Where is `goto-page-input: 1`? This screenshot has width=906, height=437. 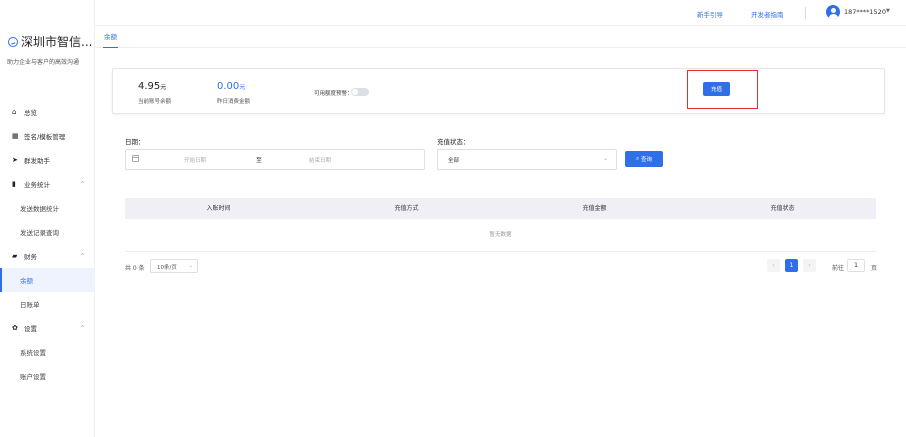 goto-page-input: 1 is located at coordinates (856, 265).